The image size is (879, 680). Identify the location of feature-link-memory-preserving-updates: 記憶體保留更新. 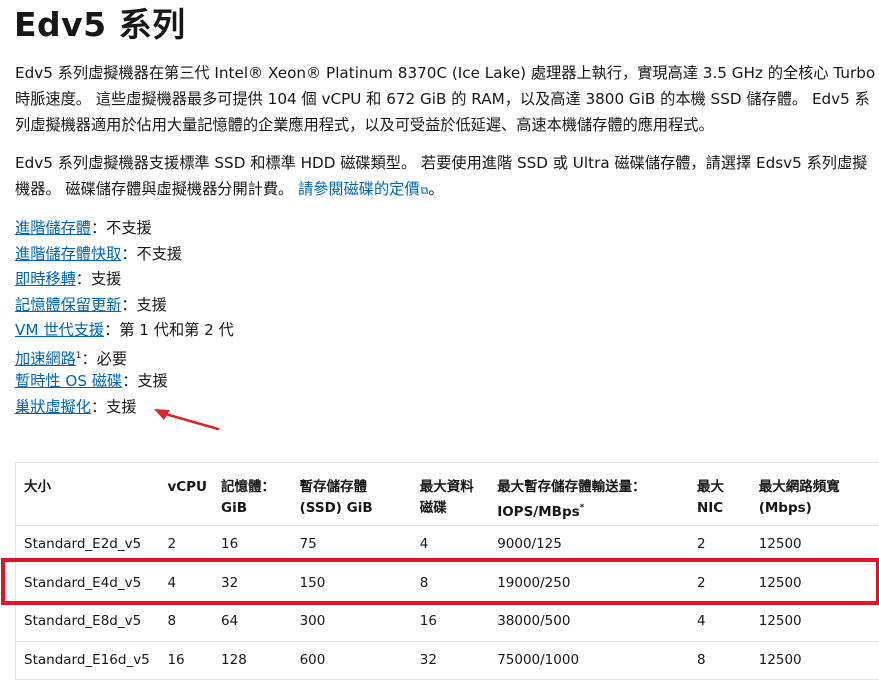
(68, 305).